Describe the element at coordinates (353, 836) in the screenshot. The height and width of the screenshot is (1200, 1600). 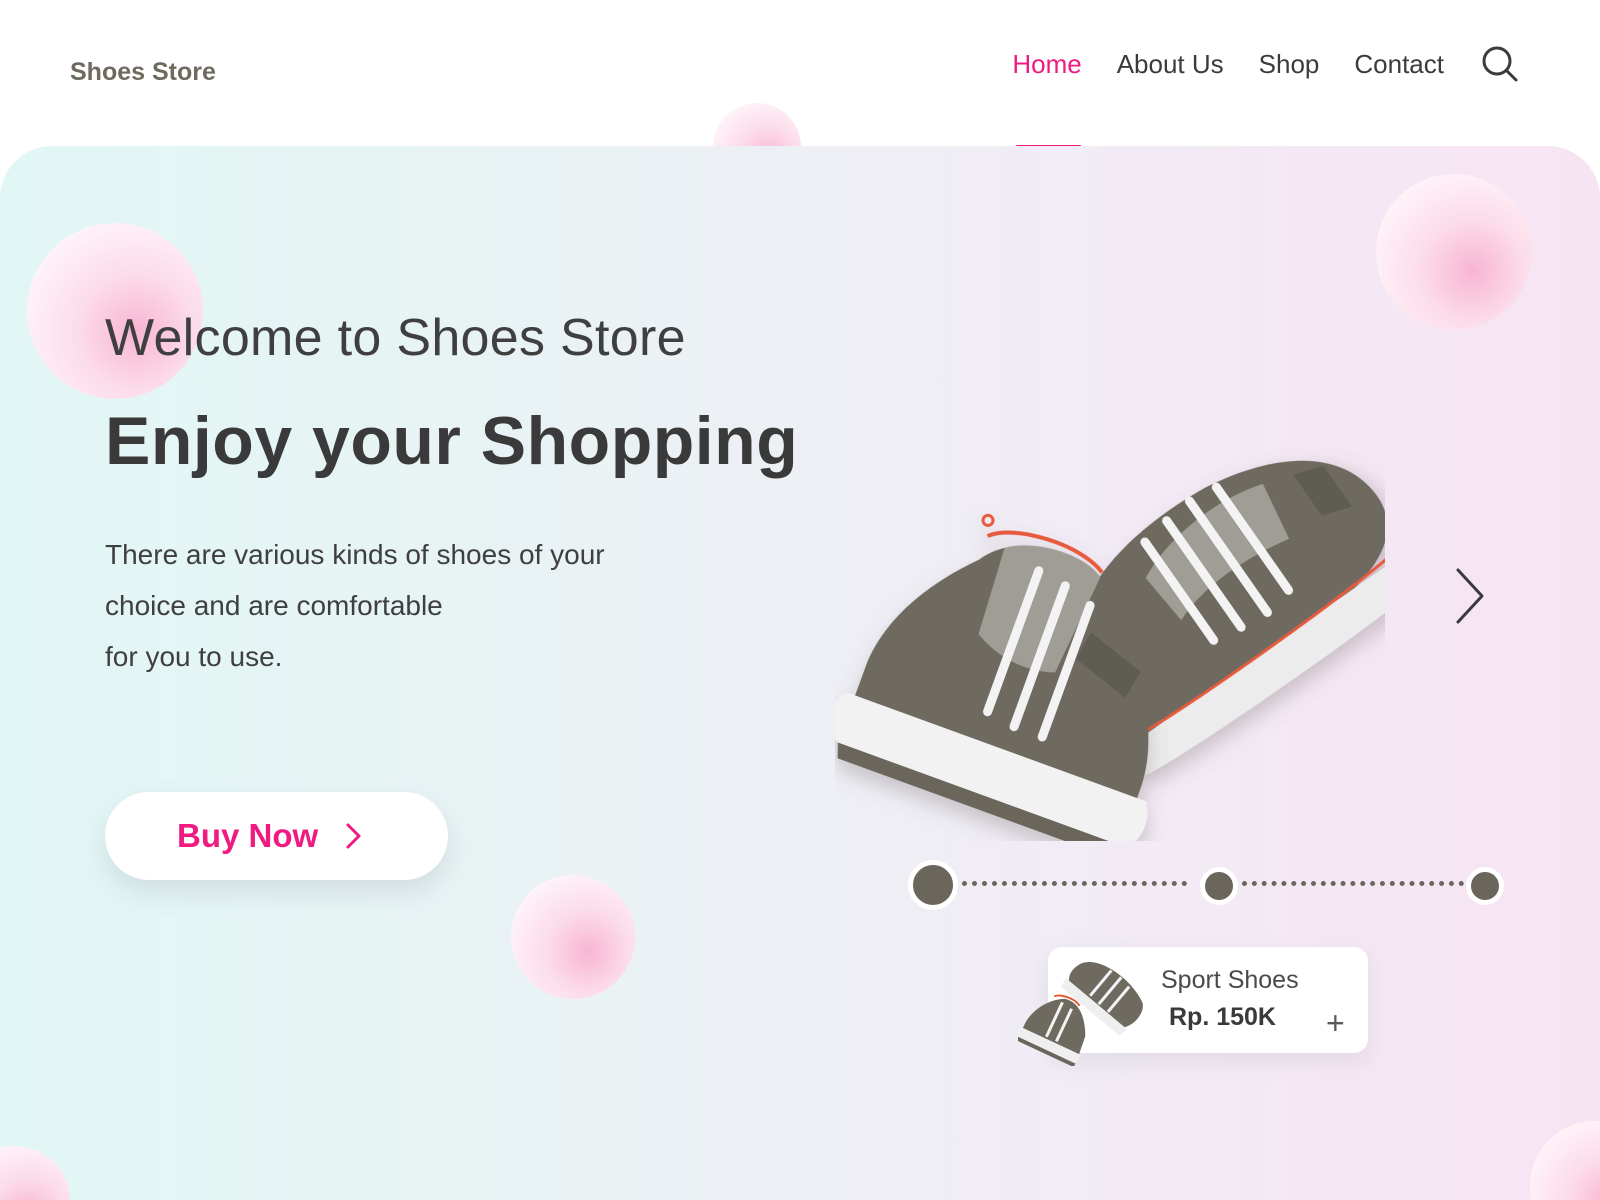
I see `chevron-right-icon` at that location.